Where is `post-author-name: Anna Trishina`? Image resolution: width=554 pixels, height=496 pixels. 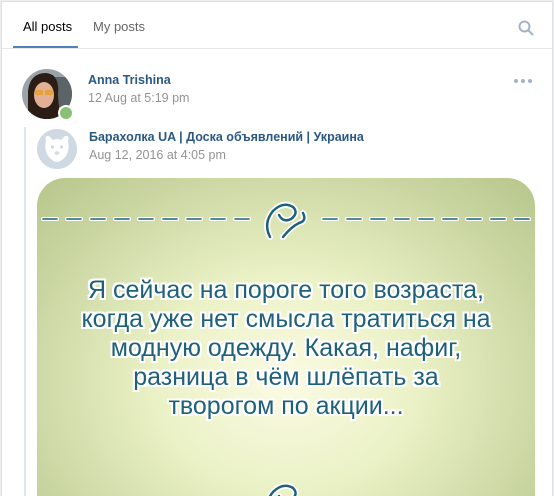
post-author-name: Anna Trishina is located at coordinates (129, 80).